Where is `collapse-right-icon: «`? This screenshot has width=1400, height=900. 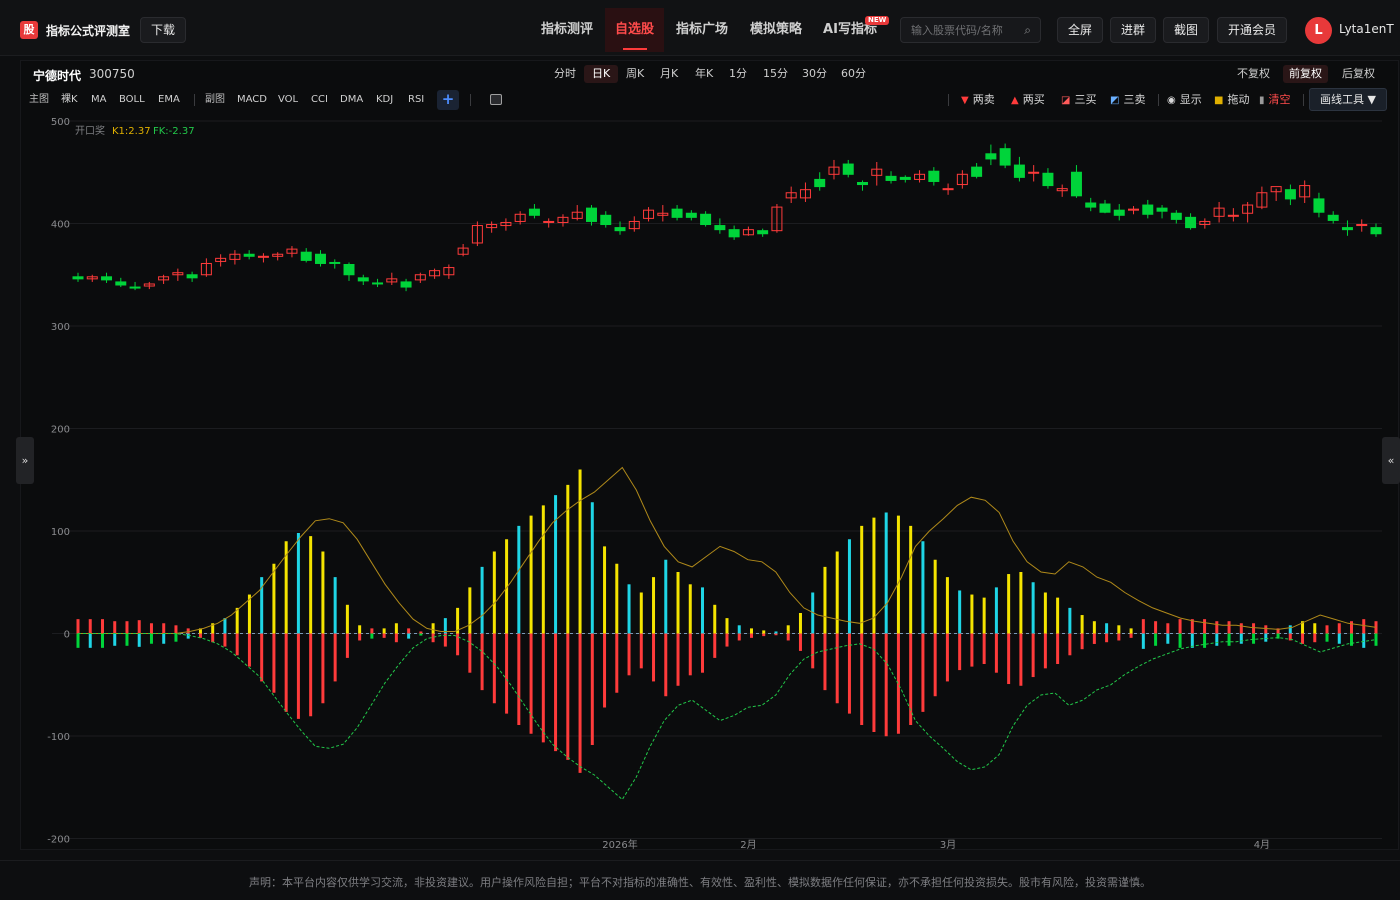
collapse-right-icon: « is located at coordinates (1391, 460).